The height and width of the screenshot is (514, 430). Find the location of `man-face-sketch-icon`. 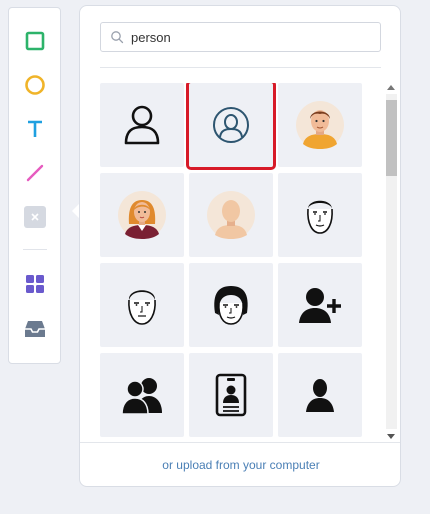

man-face-sketch-icon is located at coordinates (320, 217).